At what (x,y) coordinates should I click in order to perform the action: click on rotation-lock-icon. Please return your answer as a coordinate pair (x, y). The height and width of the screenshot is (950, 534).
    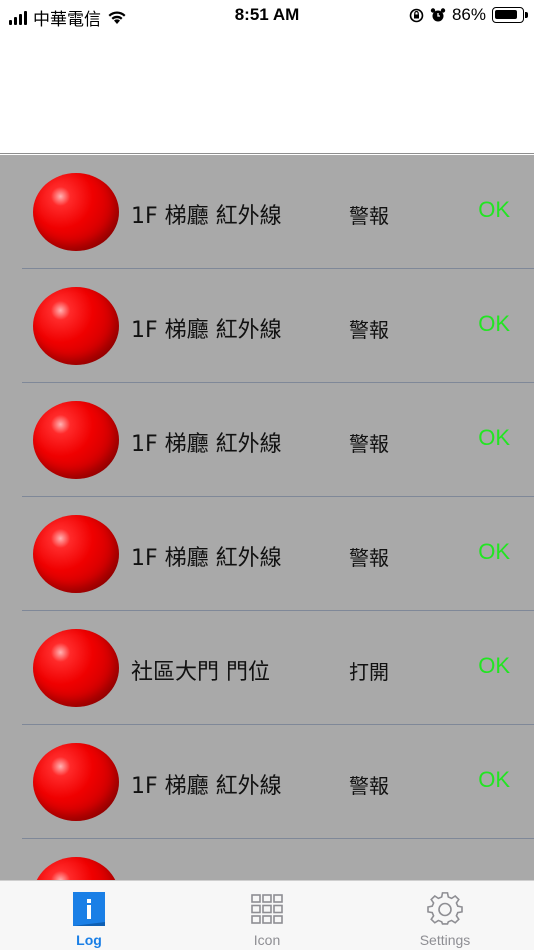
    Looking at the image, I should click on (416, 15).